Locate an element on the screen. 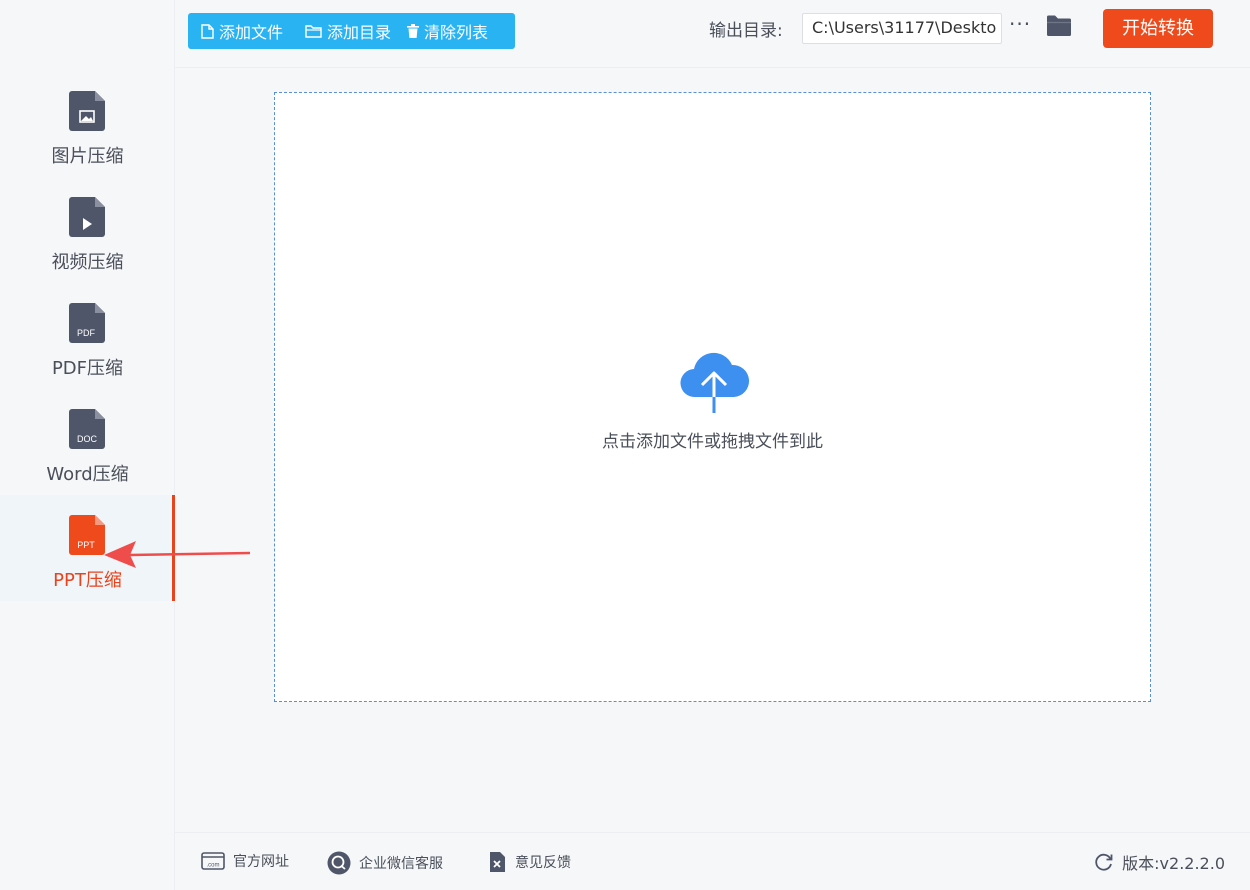  version-info: 版本:v2.2.2.0 is located at coordinates (1160, 862).